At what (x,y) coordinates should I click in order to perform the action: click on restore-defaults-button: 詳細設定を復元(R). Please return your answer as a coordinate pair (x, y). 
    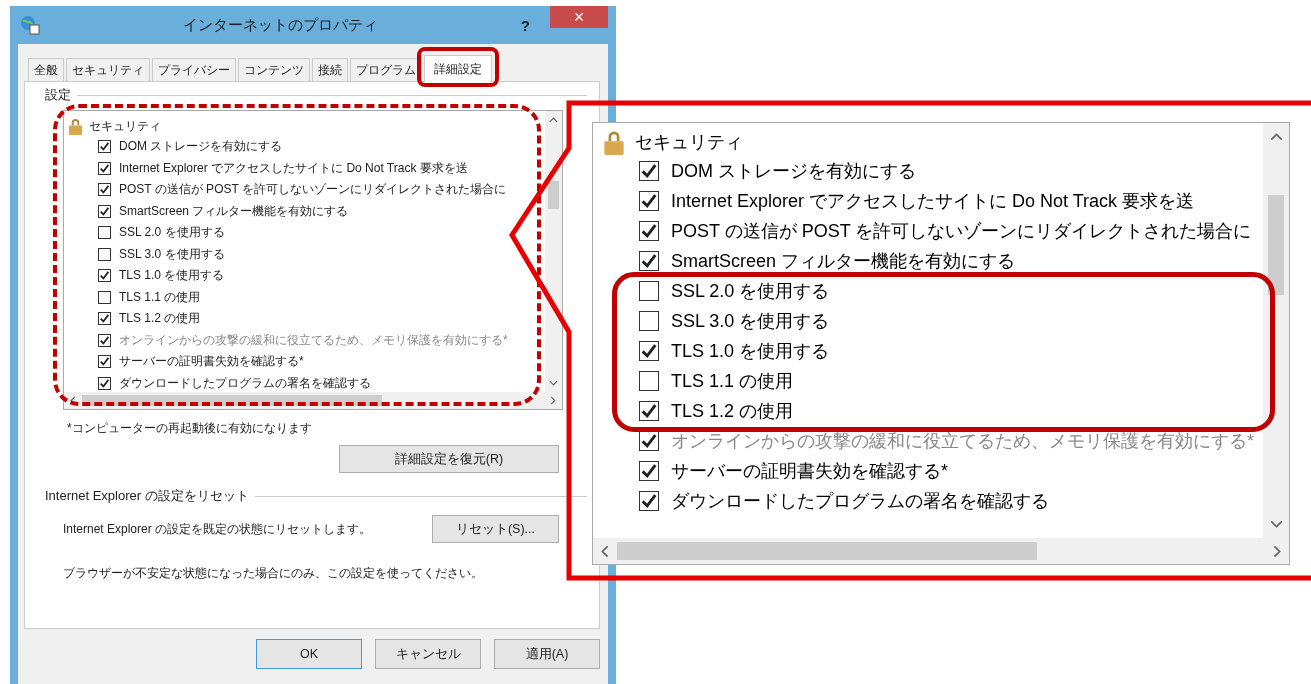
    Looking at the image, I should click on (449, 459).